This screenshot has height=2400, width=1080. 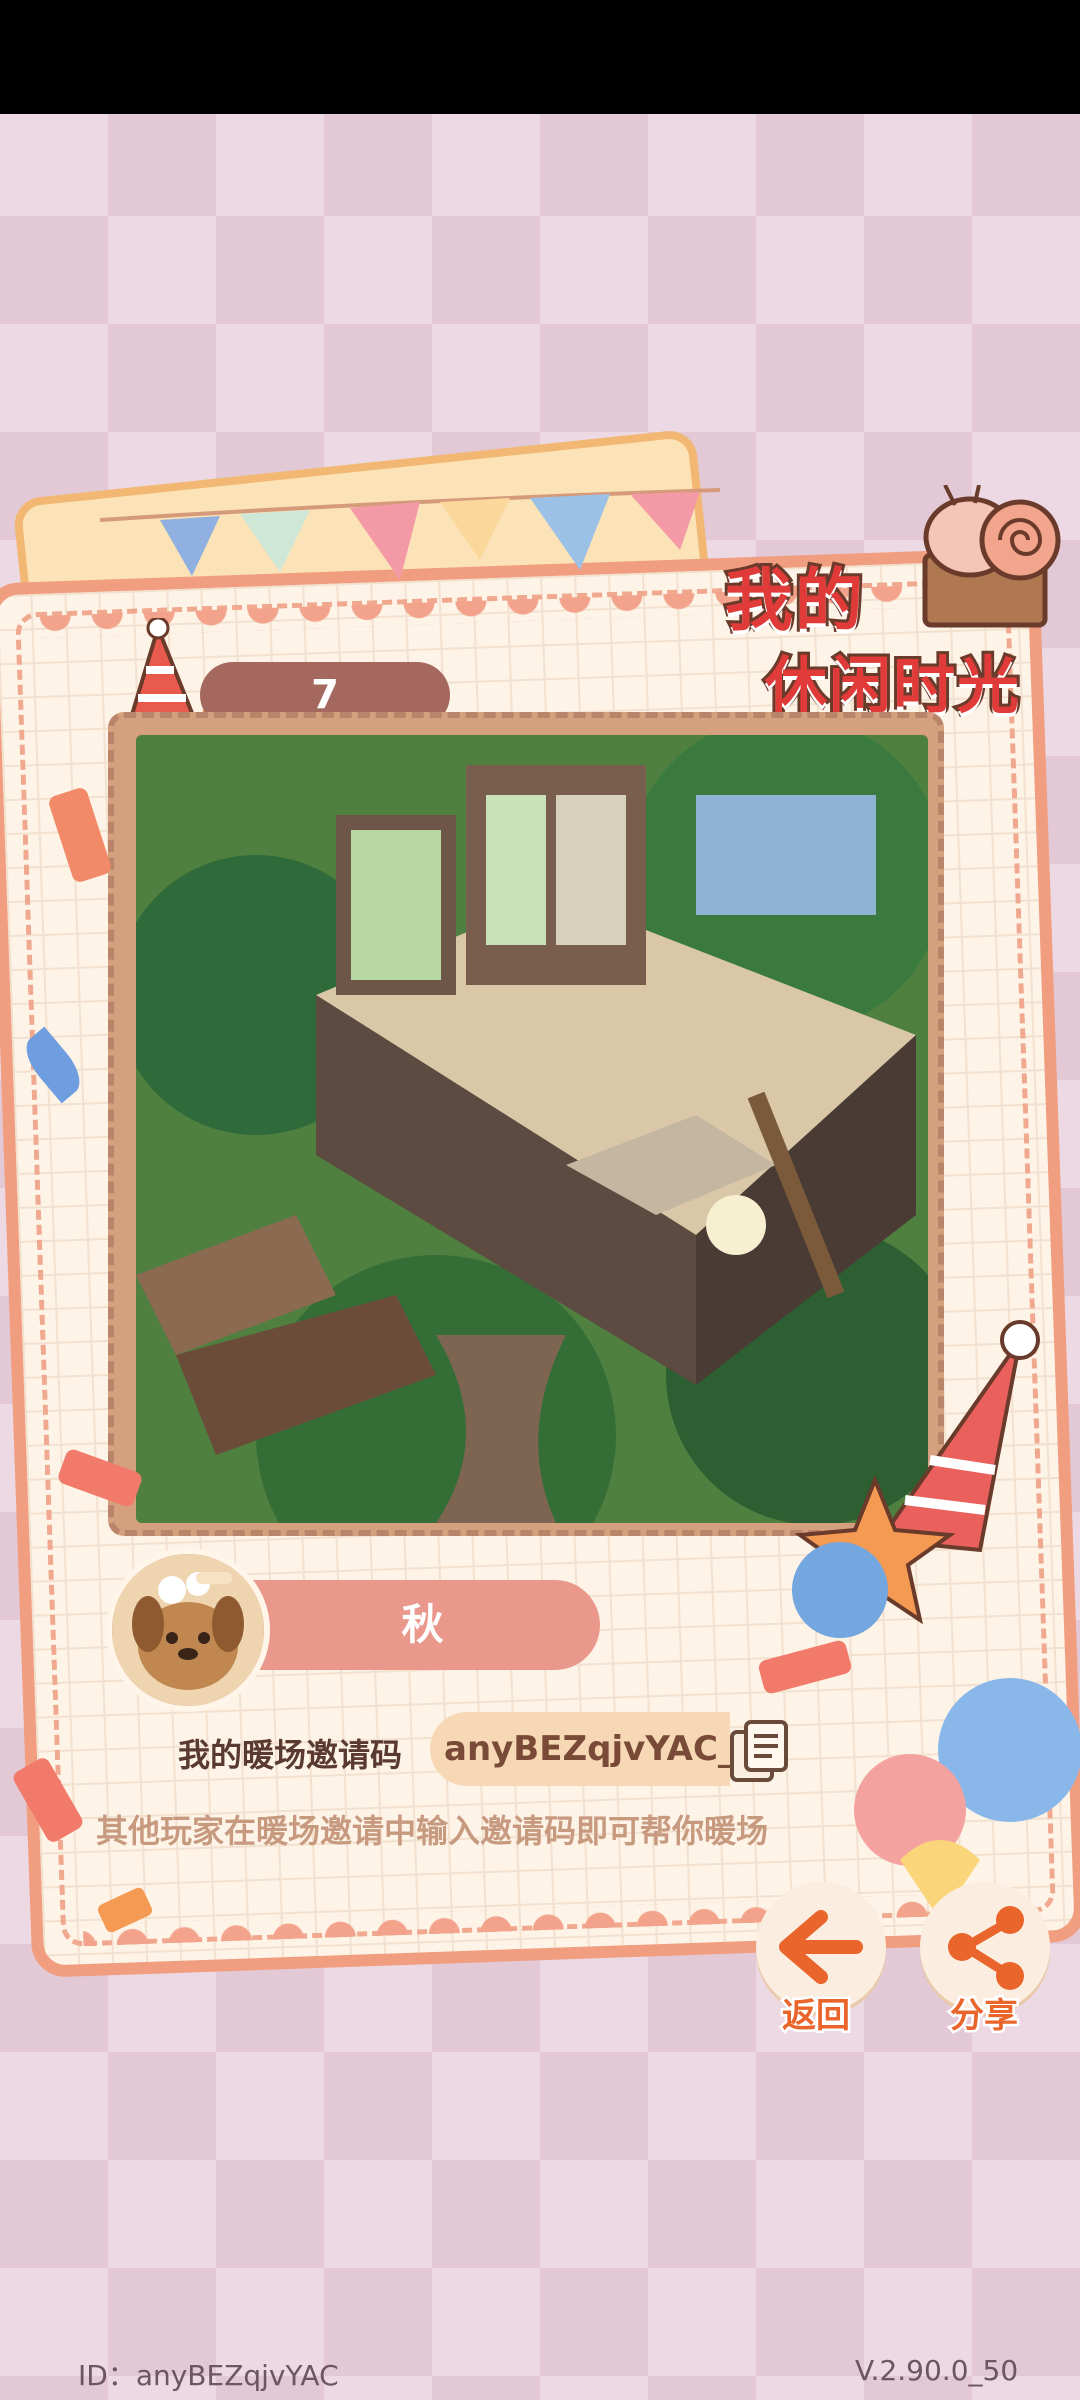 What do you see at coordinates (188, 1630) in the screenshot?
I see `player-avatar` at bounding box center [188, 1630].